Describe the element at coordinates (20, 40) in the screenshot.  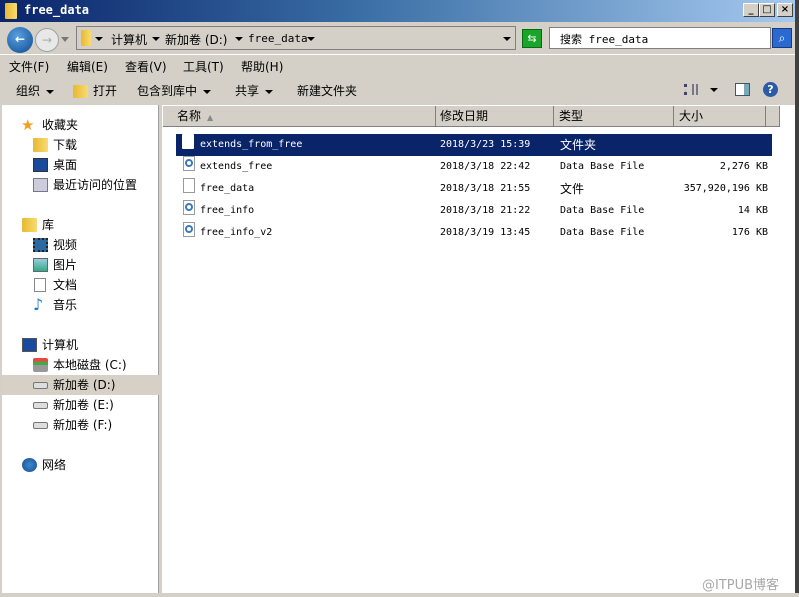
I see `back-button: ←` at that location.